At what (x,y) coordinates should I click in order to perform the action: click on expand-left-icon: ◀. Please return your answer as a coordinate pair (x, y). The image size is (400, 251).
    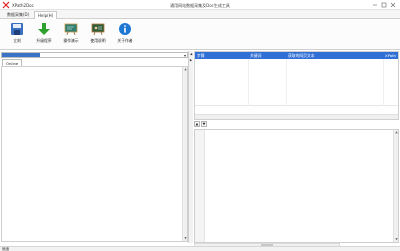
    Looking at the image, I should click on (191, 54).